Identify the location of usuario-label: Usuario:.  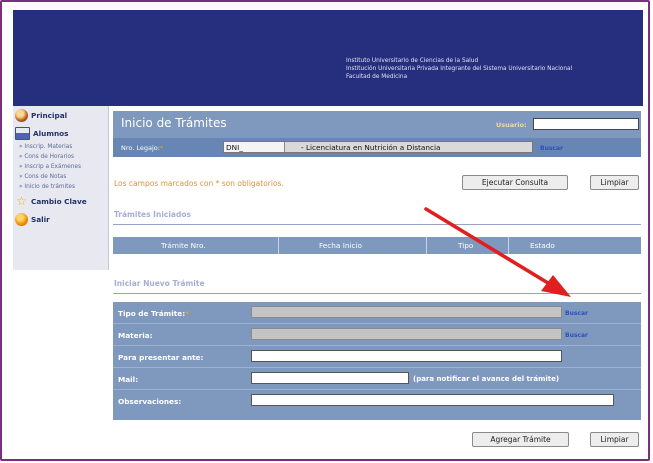
(511, 125).